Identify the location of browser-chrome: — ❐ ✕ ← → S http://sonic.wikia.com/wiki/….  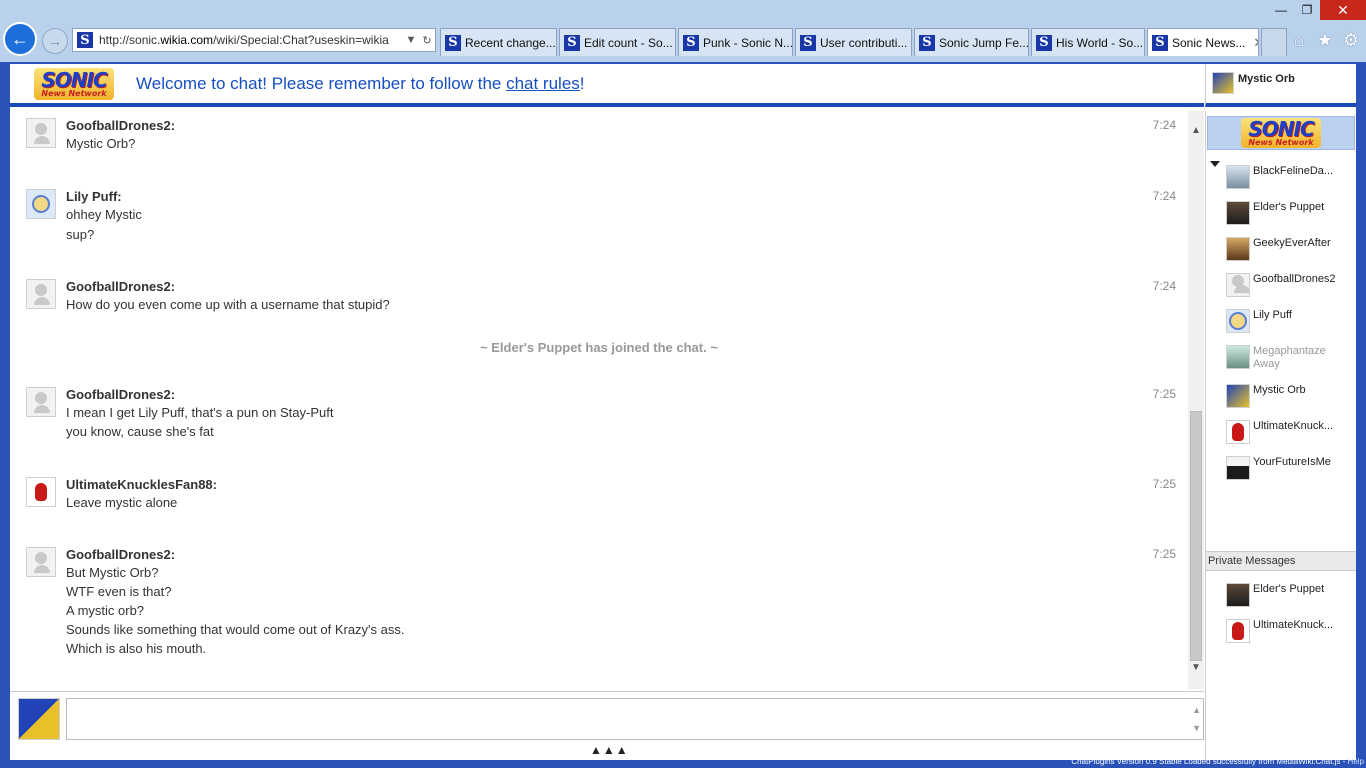
(683, 31).